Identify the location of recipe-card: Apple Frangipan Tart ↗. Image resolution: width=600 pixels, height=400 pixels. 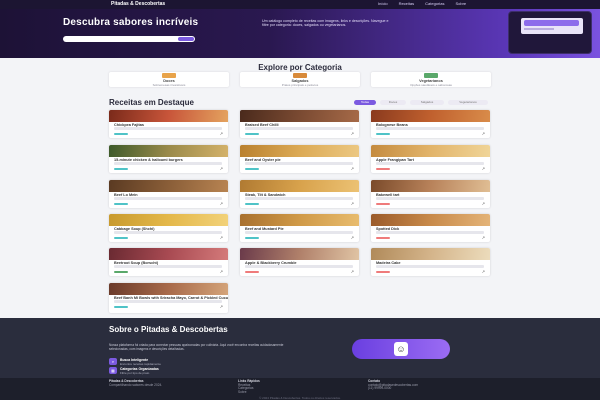
(430, 159).